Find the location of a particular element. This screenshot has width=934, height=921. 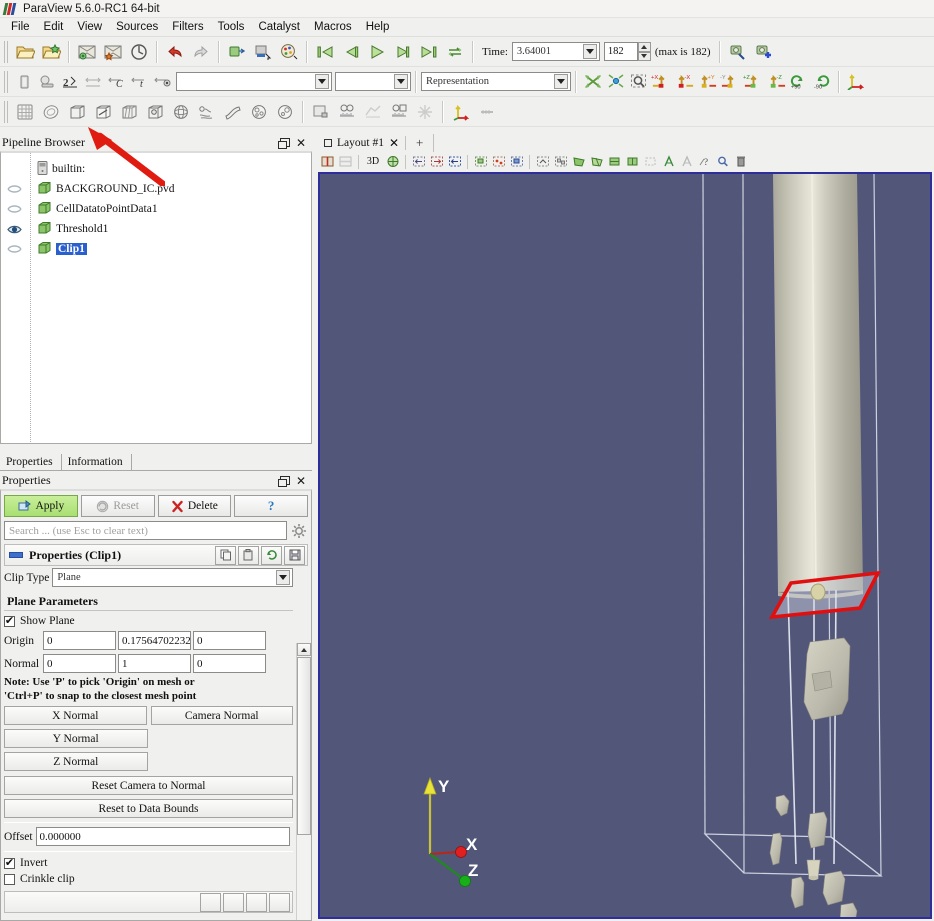

tab-layout-1: Layout #1 ✕ is located at coordinates (363, 143).